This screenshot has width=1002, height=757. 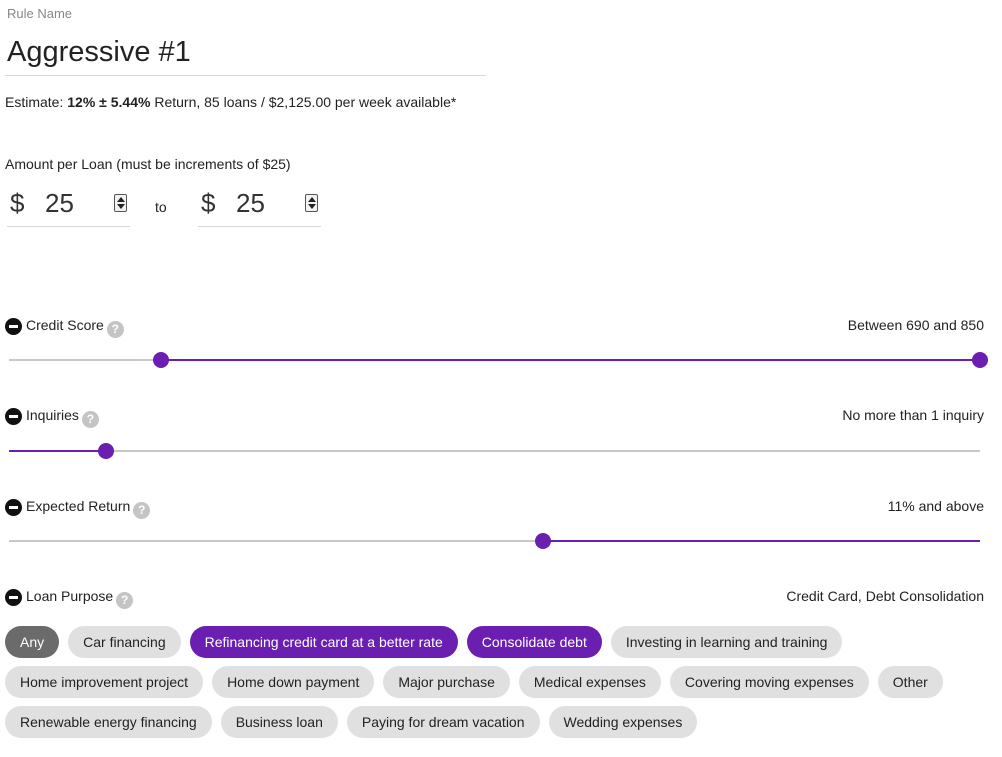 I want to click on inquiries-slider, so click(x=494, y=451).